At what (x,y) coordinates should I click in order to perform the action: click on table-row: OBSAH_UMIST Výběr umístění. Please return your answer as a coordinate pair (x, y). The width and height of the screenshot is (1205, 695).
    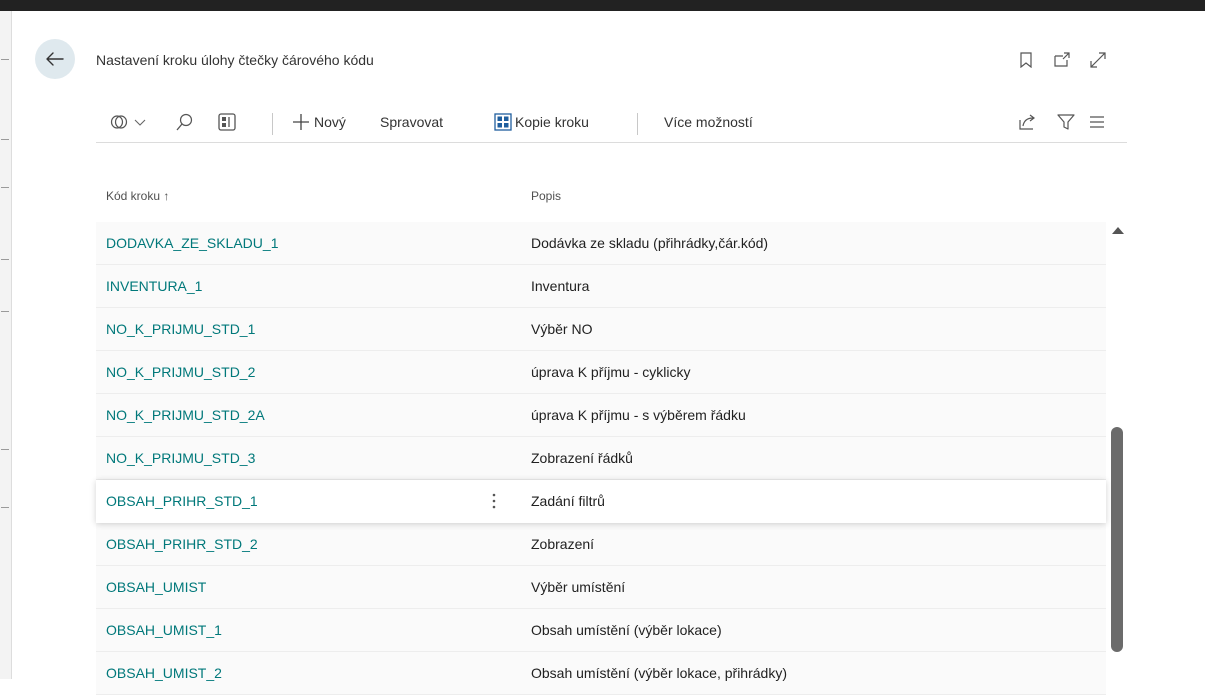
    Looking at the image, I should click on (601, 587).